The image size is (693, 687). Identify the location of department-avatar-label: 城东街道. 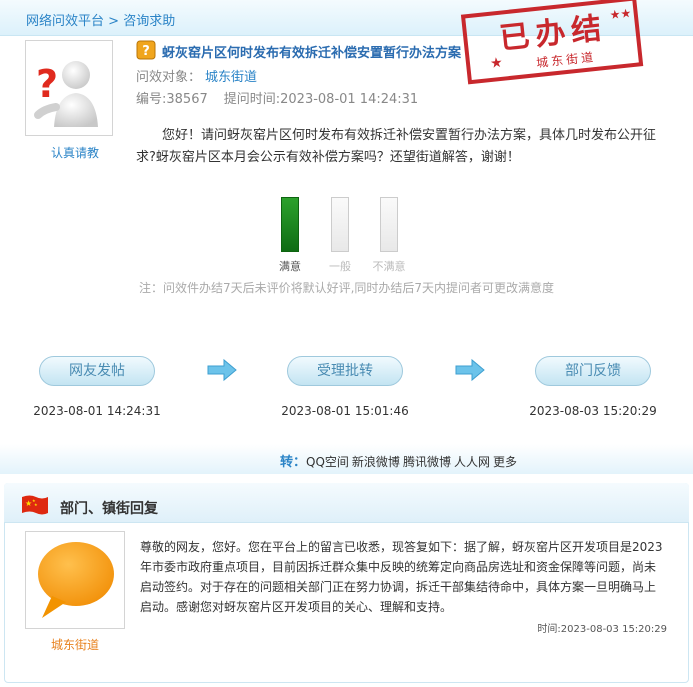
(74, 645).